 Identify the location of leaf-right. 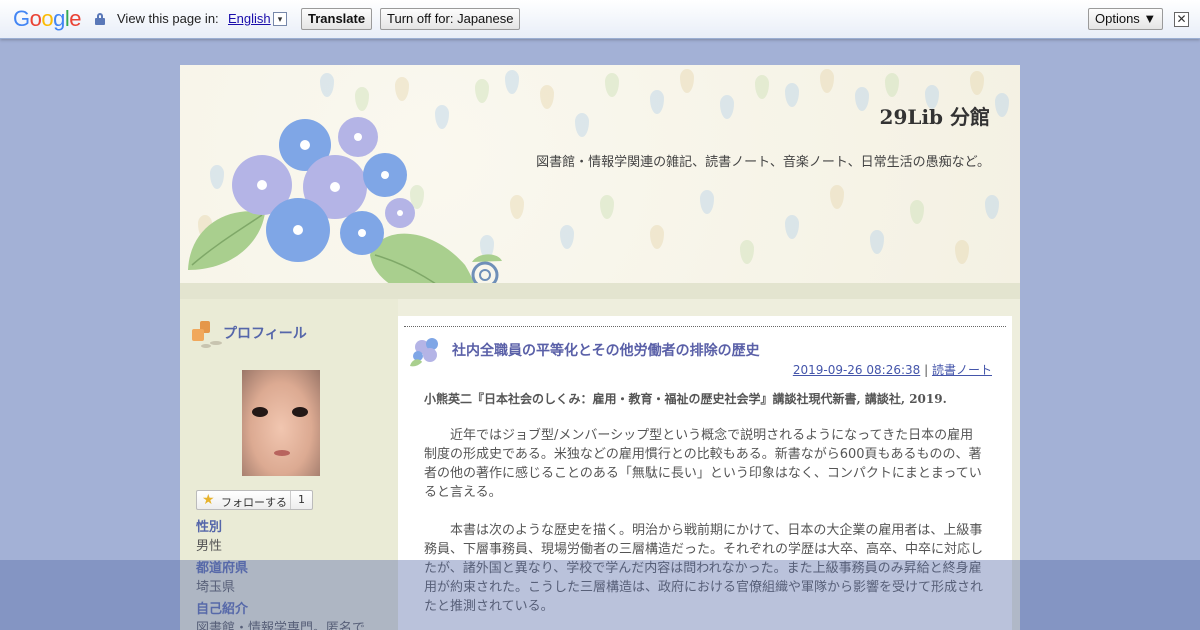
(423, 260).